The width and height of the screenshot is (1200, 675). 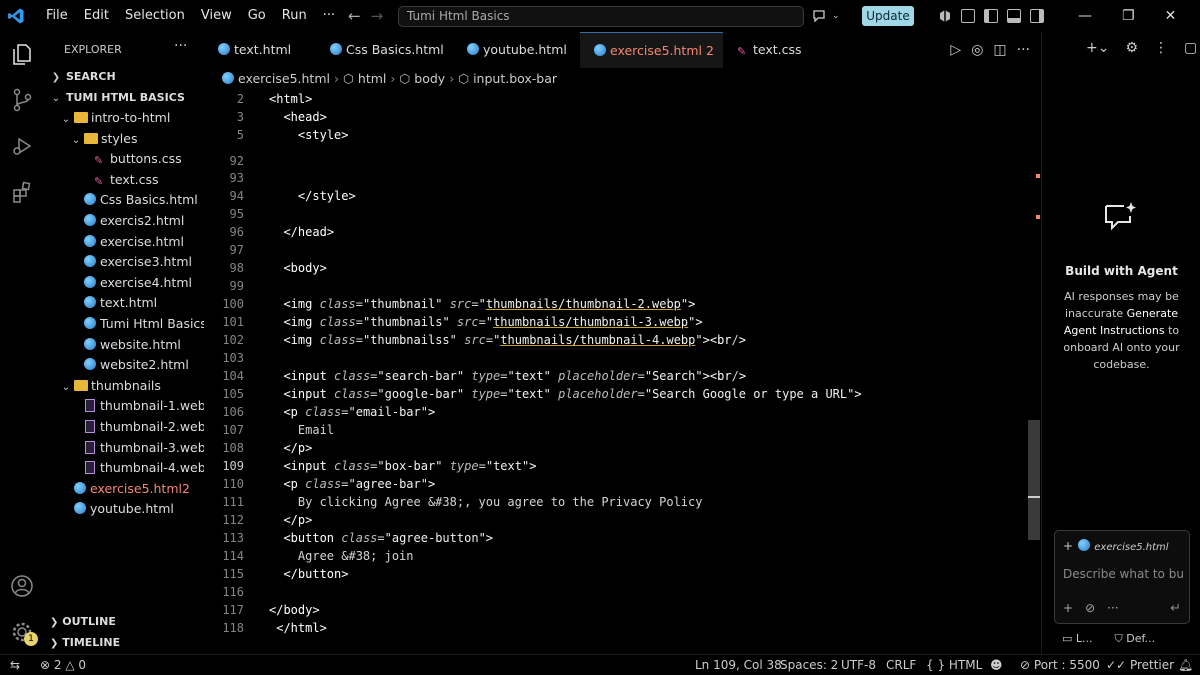 I want to click on tools-icon: ⊘, so click(x=1090, y=608).